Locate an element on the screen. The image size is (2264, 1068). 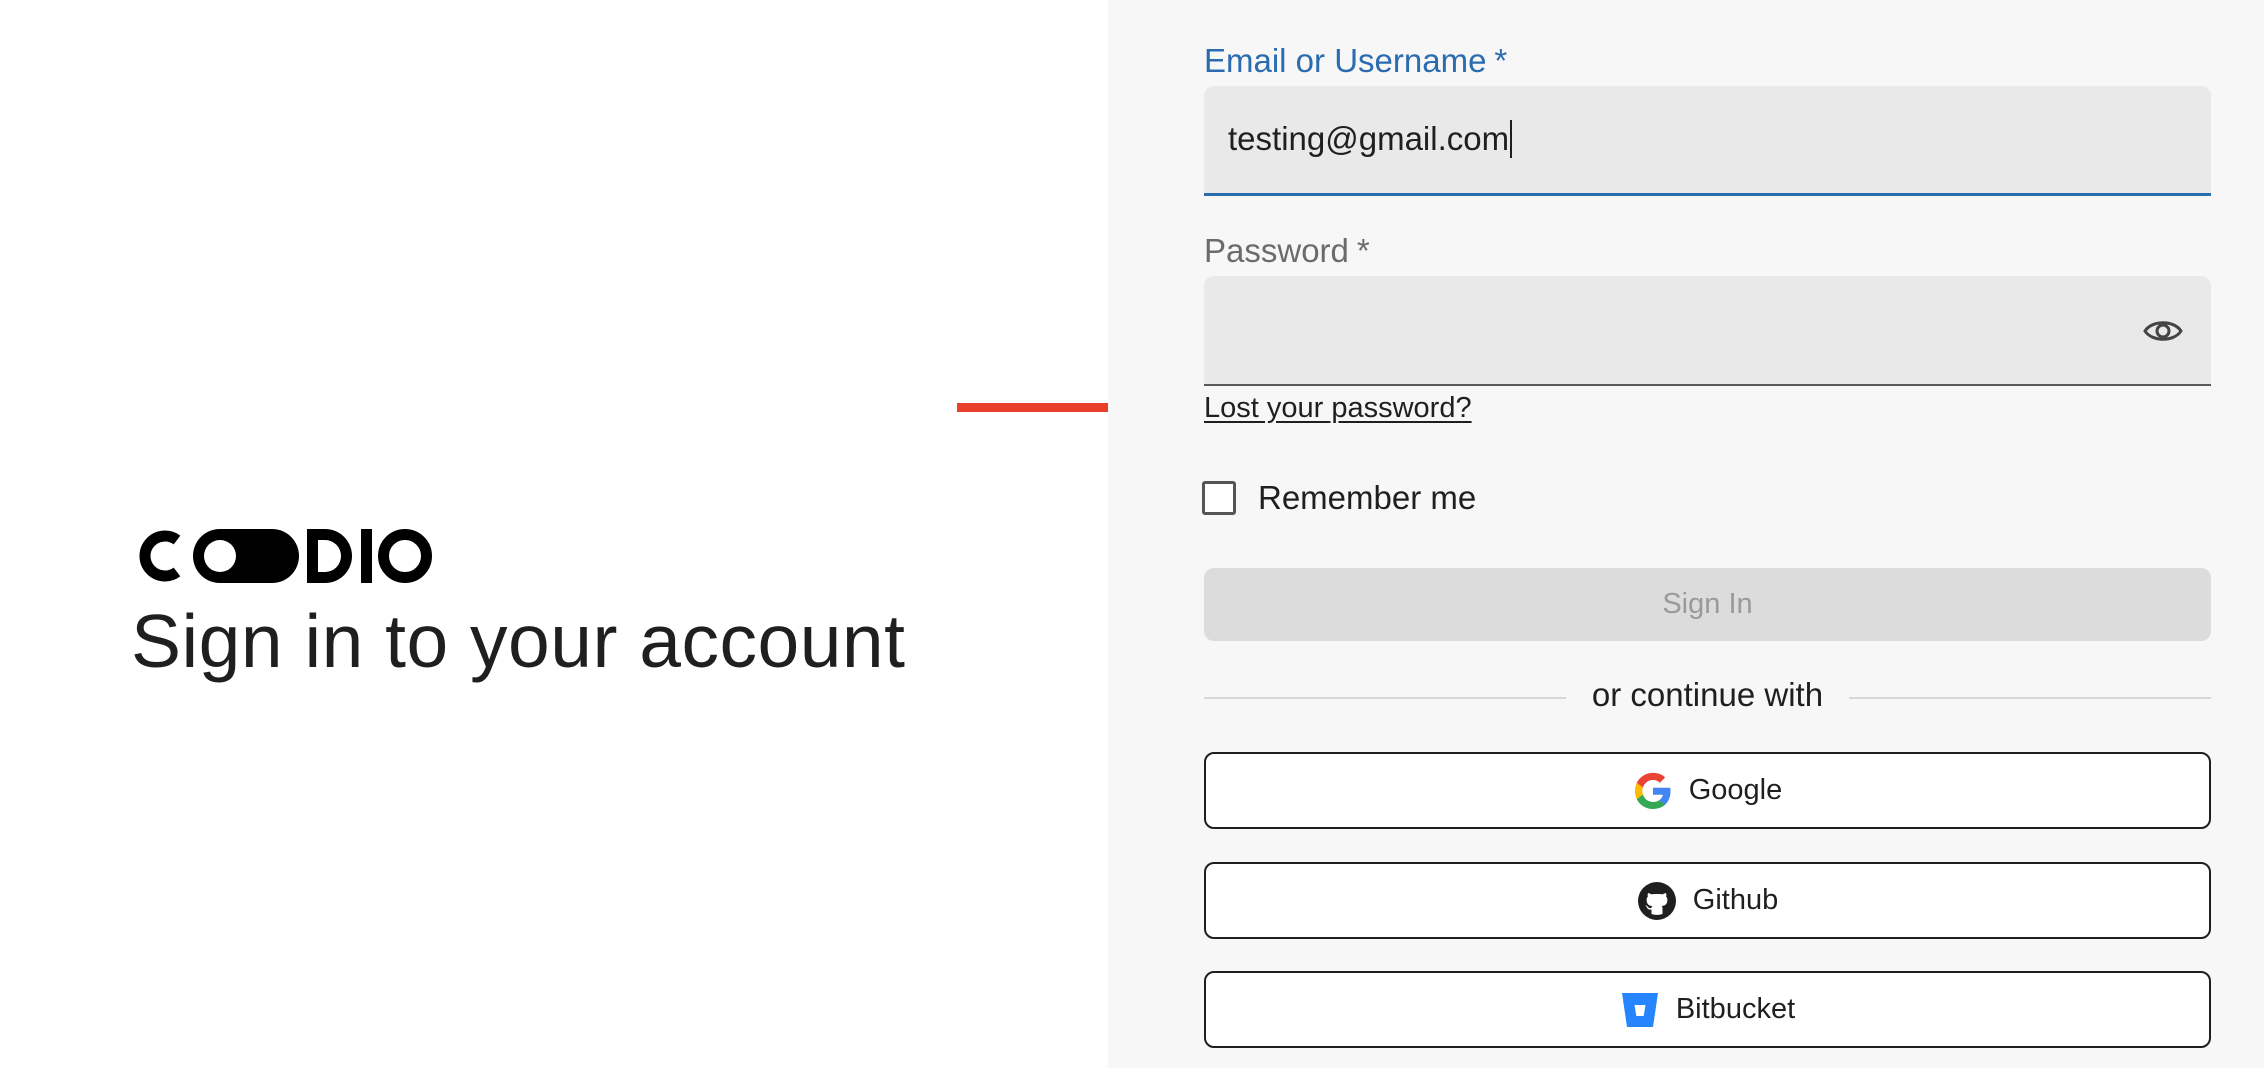
page-title: Sign in to your account is located at coordinates (518, 641).